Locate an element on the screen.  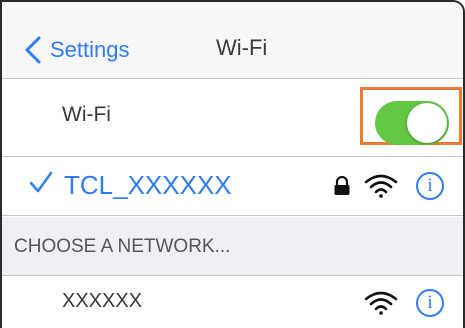
back-button: Settings is located at coordinates (77, 50).